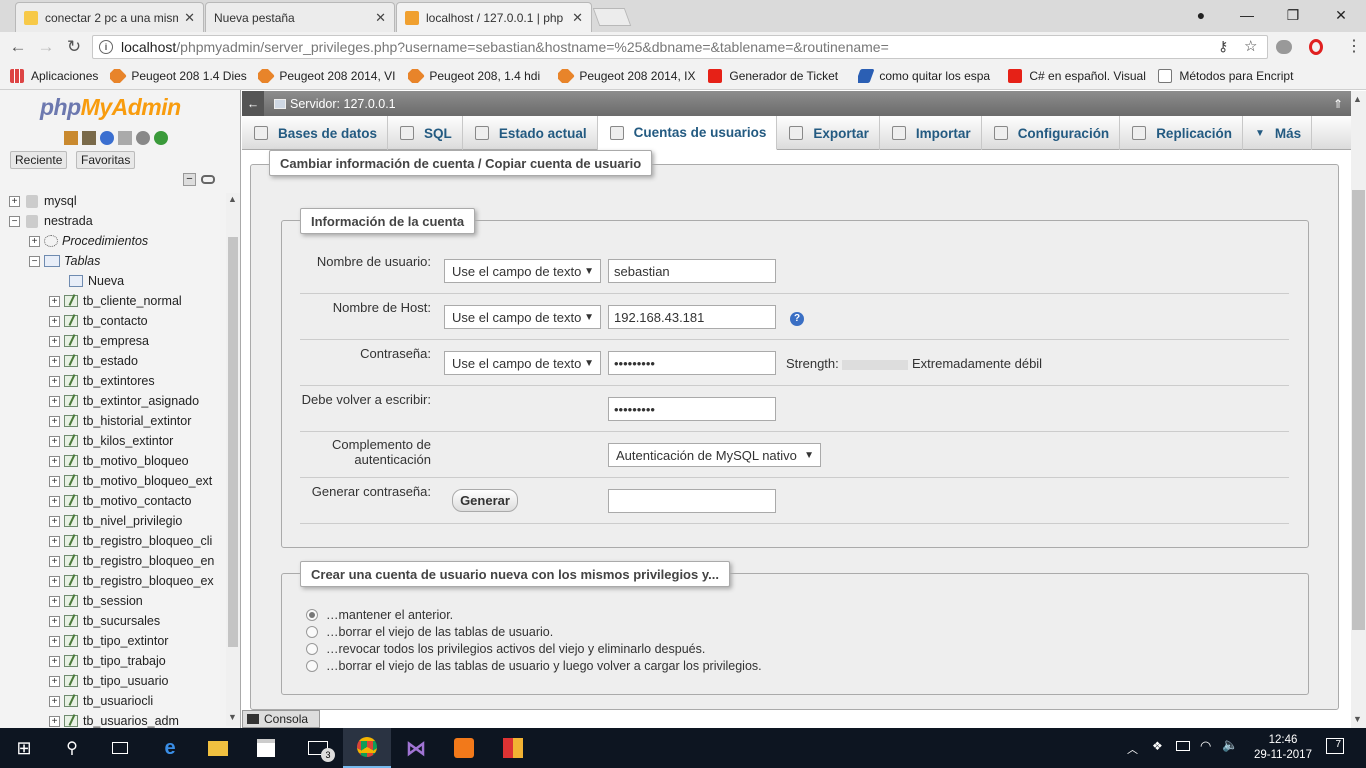  I want to click on bookmark-item: Generador de Ticket, so click(778, 75).